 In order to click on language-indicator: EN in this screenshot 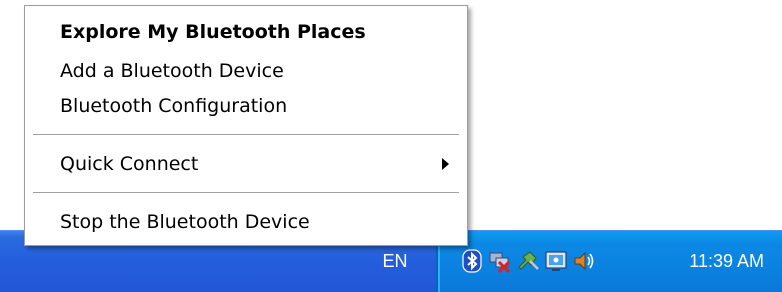, I will do `click(395, 261)`.